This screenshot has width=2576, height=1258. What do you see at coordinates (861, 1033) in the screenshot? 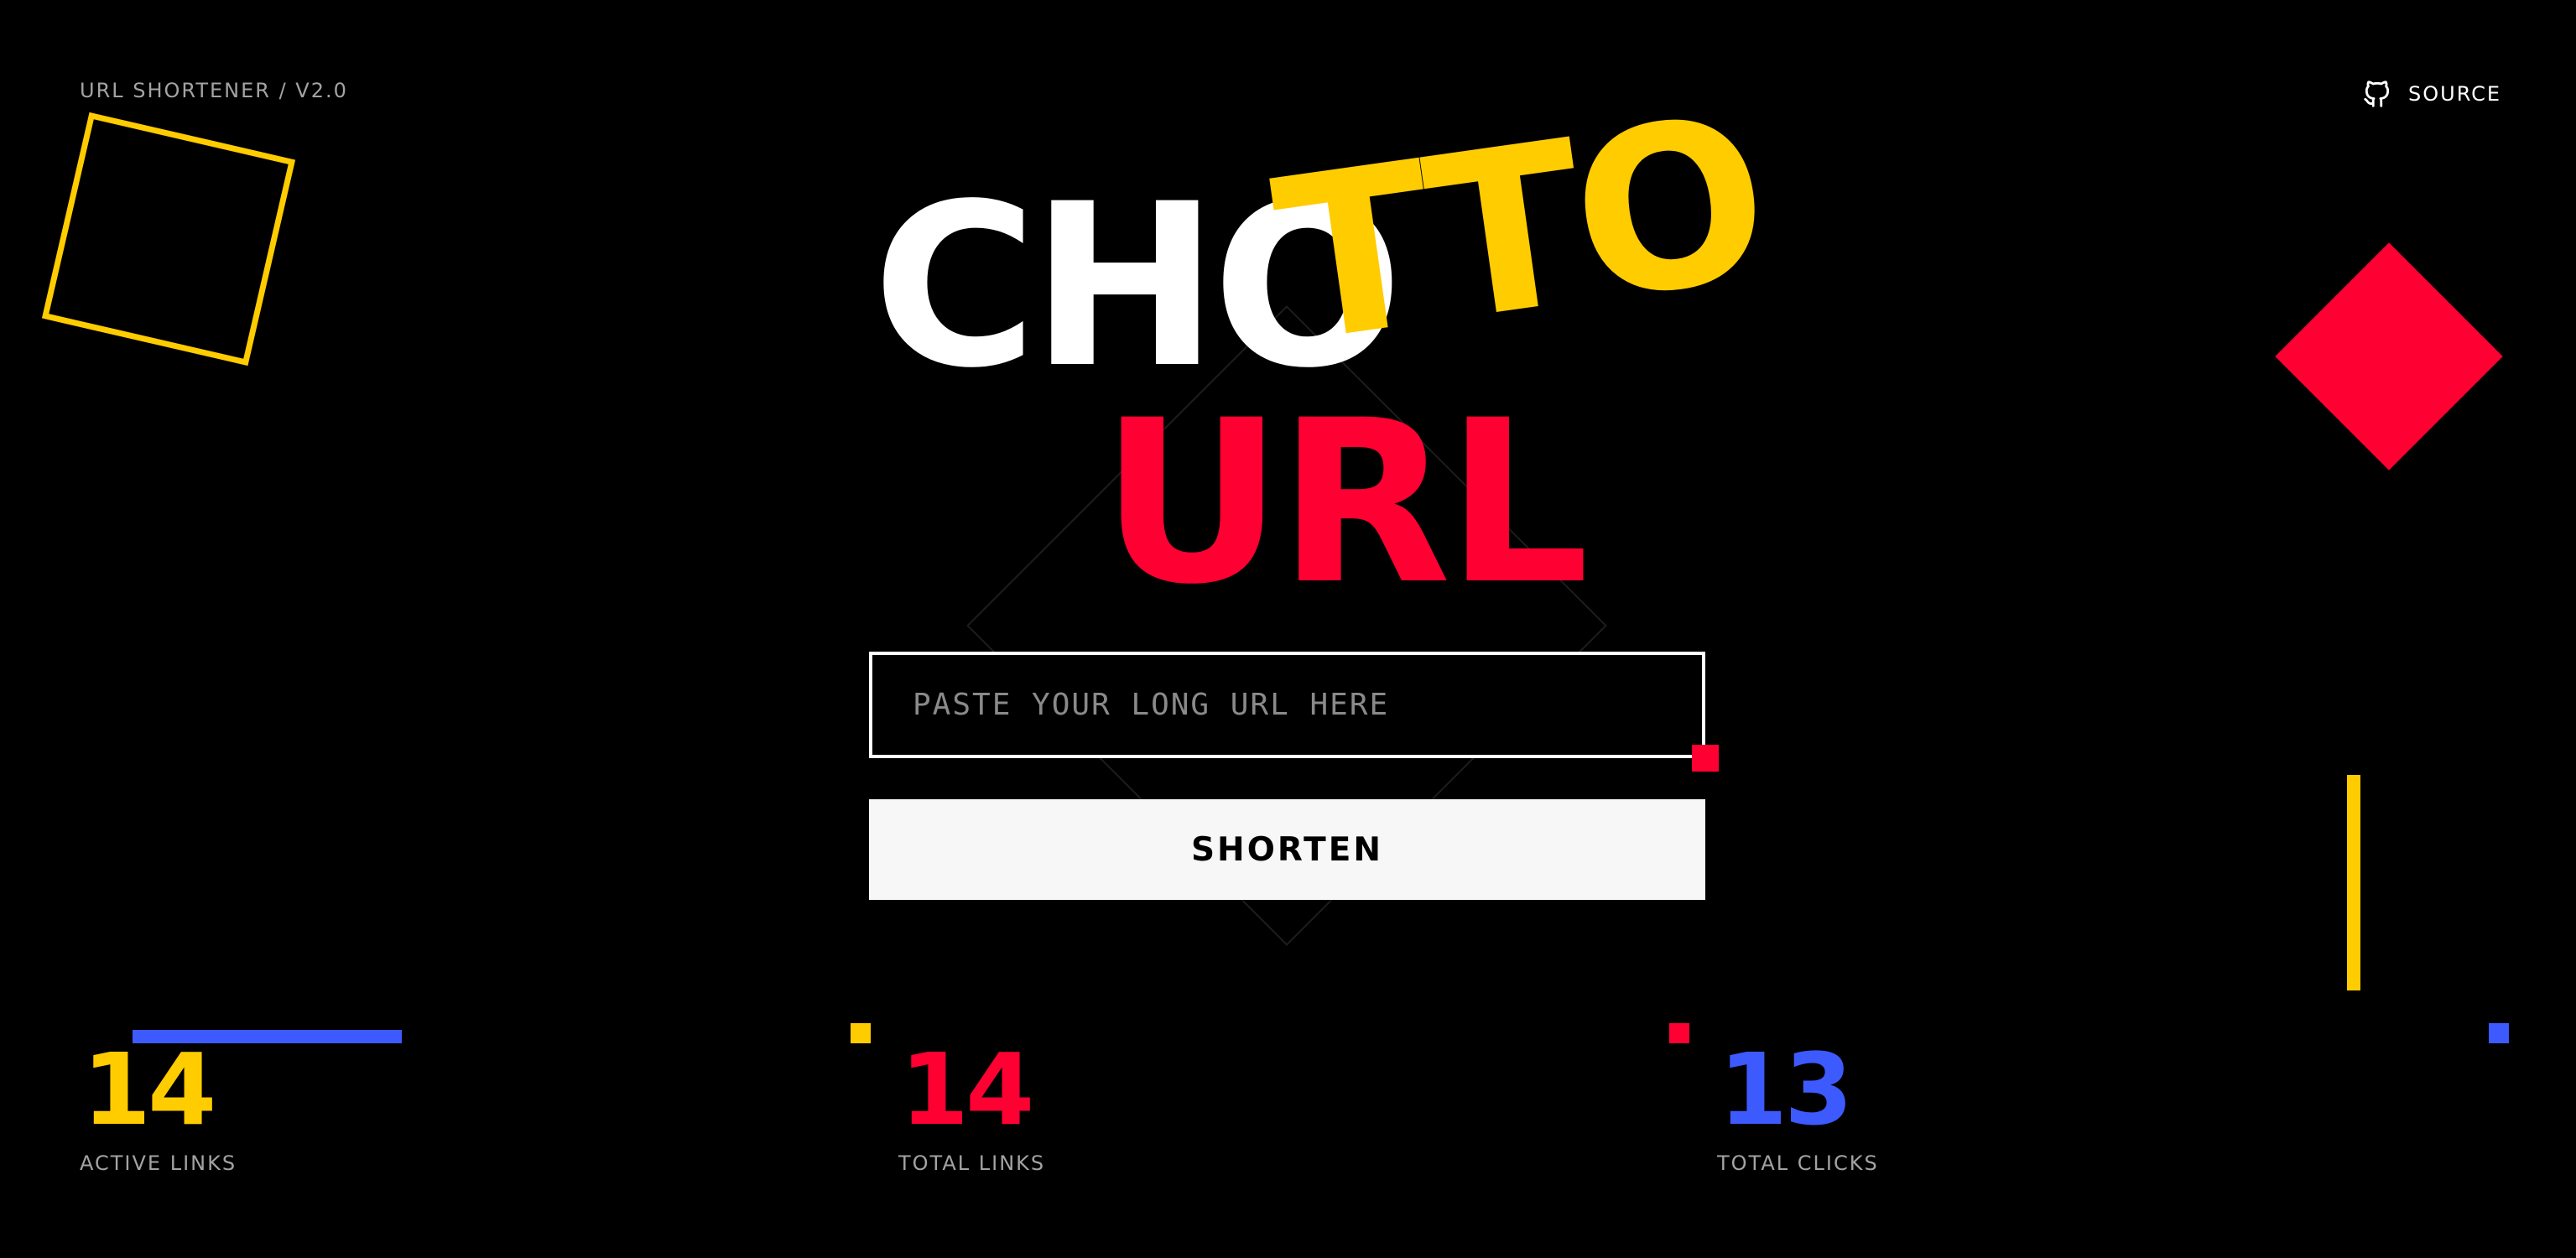
I see `yellow-dot-decoration` at bounding box center [861, 1033].